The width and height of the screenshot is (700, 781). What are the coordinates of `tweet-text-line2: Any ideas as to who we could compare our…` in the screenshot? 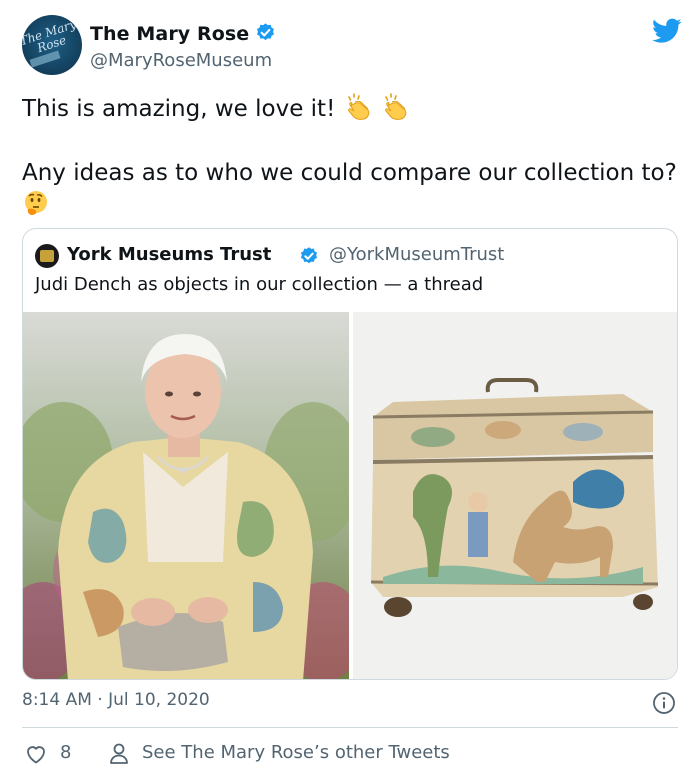 It's located at (352, 191).